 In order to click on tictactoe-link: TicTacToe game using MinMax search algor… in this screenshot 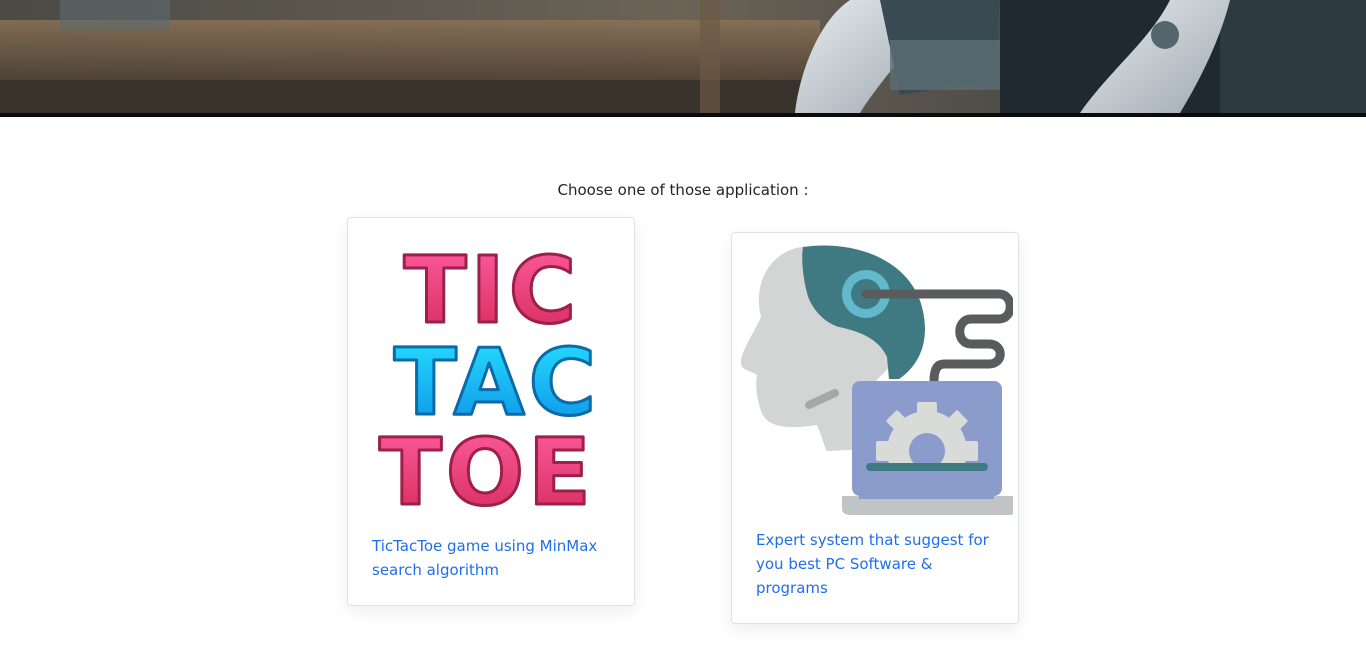, I will do `click(492, 558)`.